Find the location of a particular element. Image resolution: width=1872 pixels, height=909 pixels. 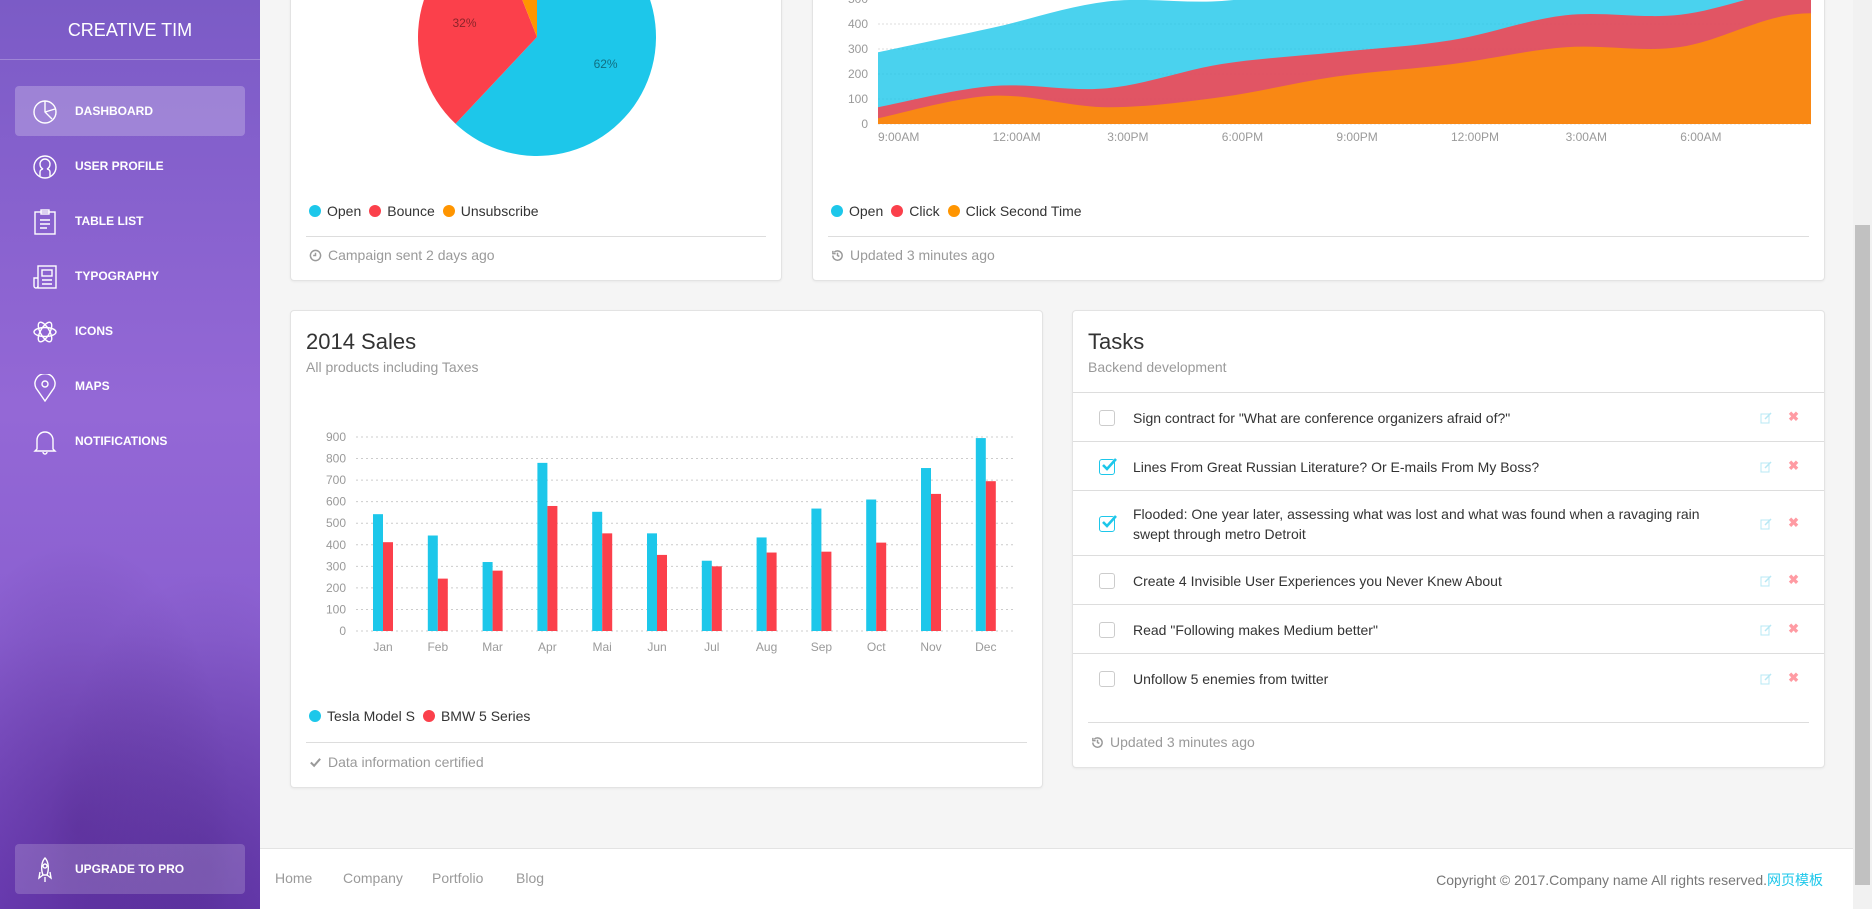

y-tick-label: 500 is located at coordinates (336, 523).